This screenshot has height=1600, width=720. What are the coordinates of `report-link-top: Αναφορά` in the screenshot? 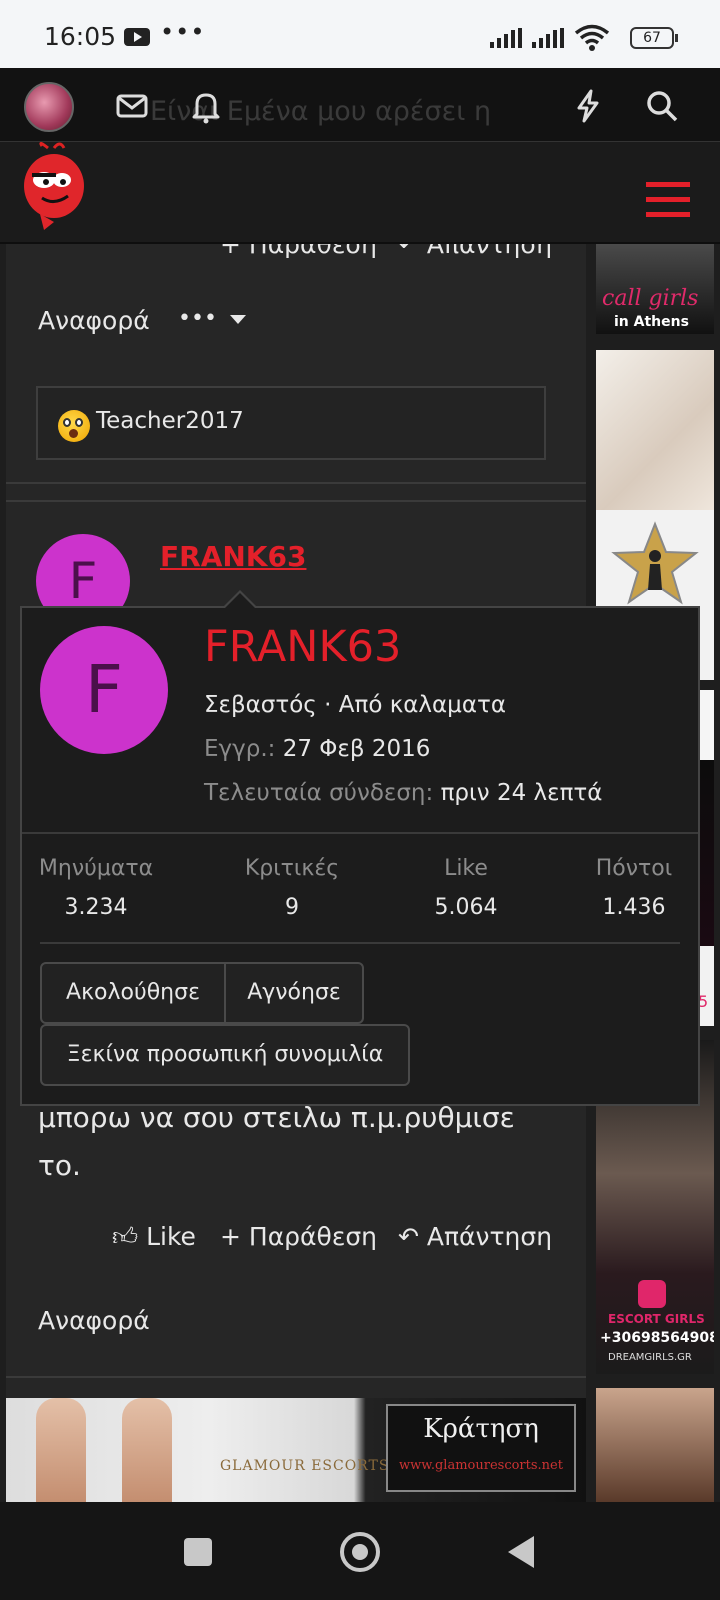 It's located at (94, 320).